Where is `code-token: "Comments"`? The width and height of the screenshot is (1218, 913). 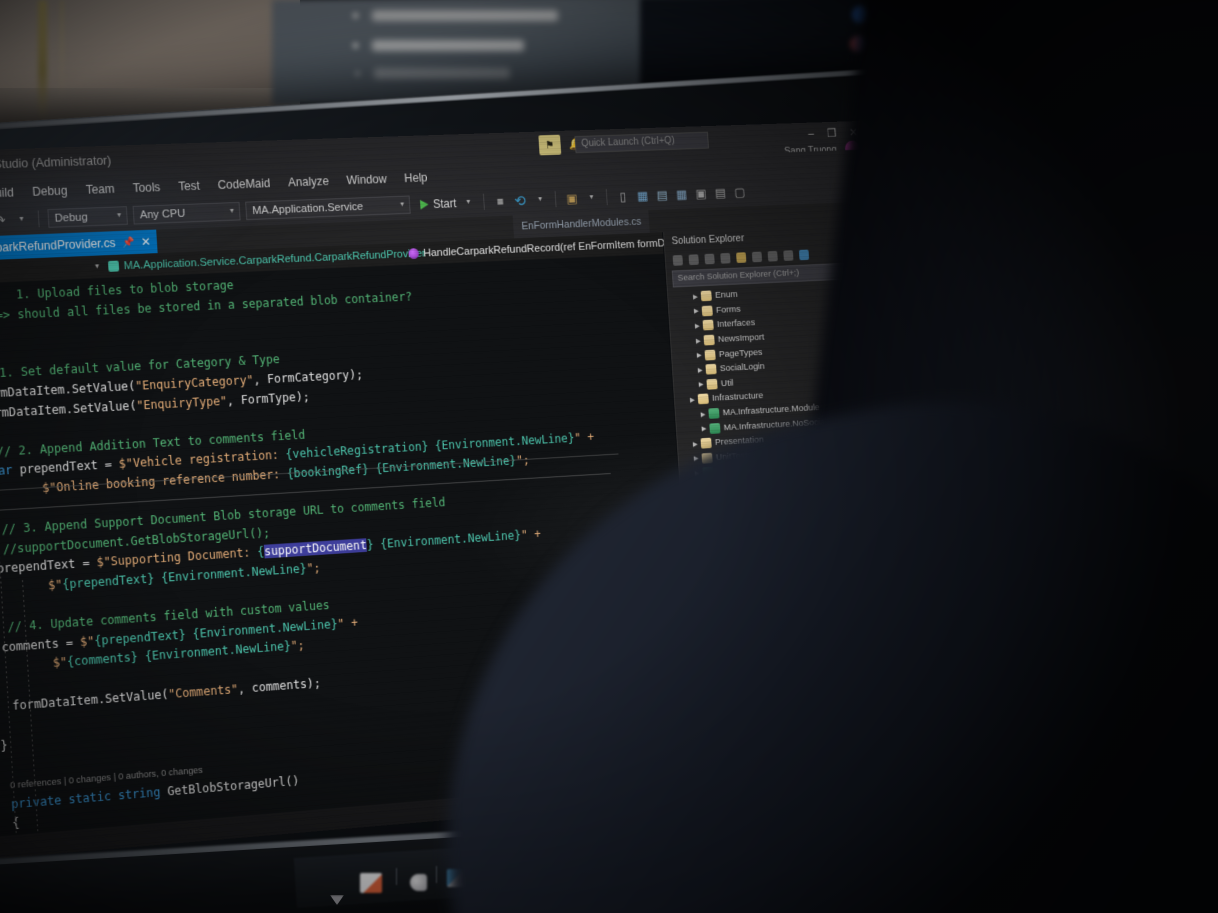 code-token: "Comments" is located at coordinates (203, 691).